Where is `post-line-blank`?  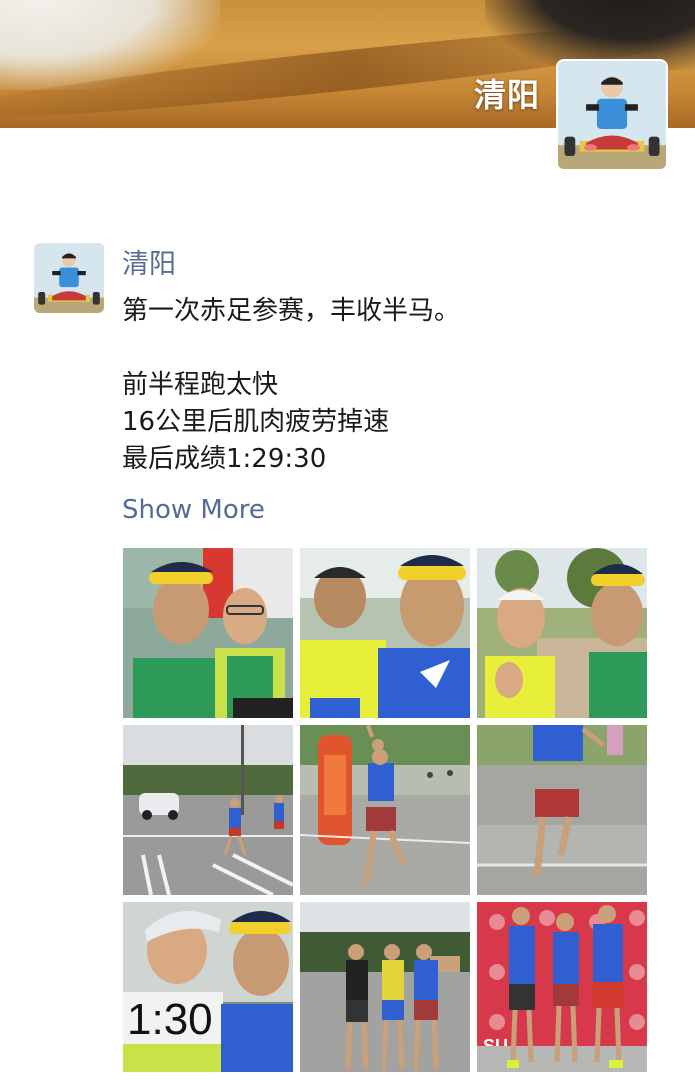 post-line-blank is located at coordinates (392, 348).